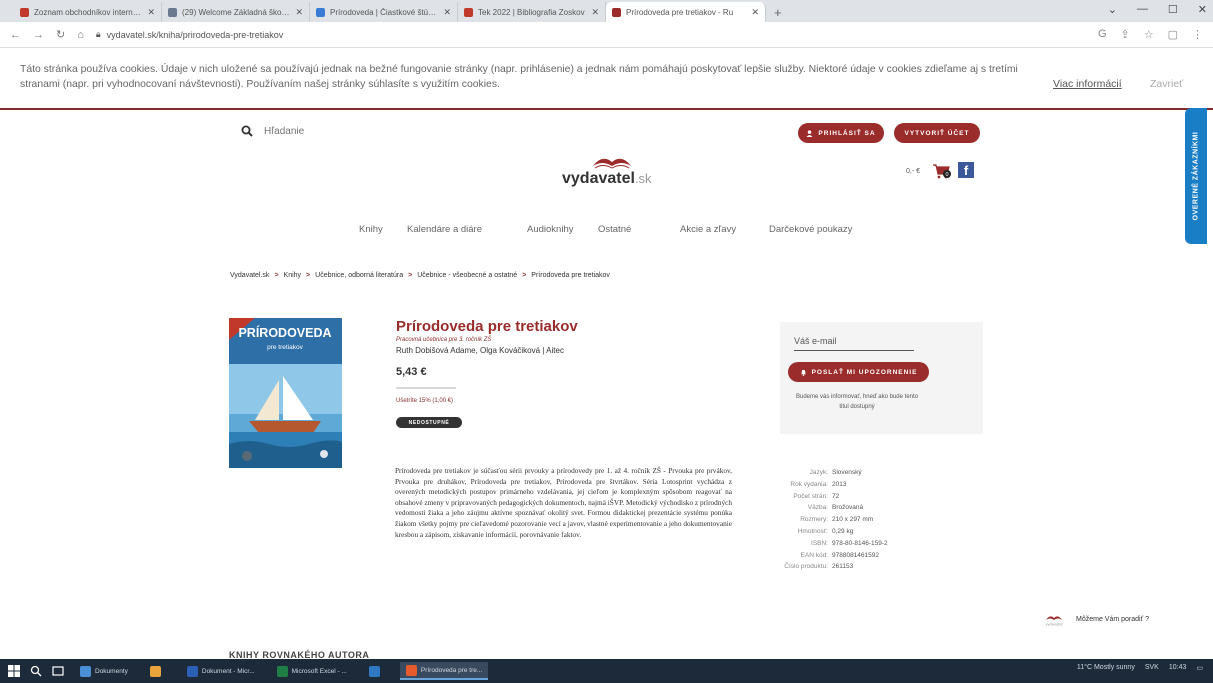 The image size is (1213, 683). Describe the element at coordinates (359, 275) in the screenshot. I see `breadcrumb-item: Učebnice, odborná literatúra` at that location.